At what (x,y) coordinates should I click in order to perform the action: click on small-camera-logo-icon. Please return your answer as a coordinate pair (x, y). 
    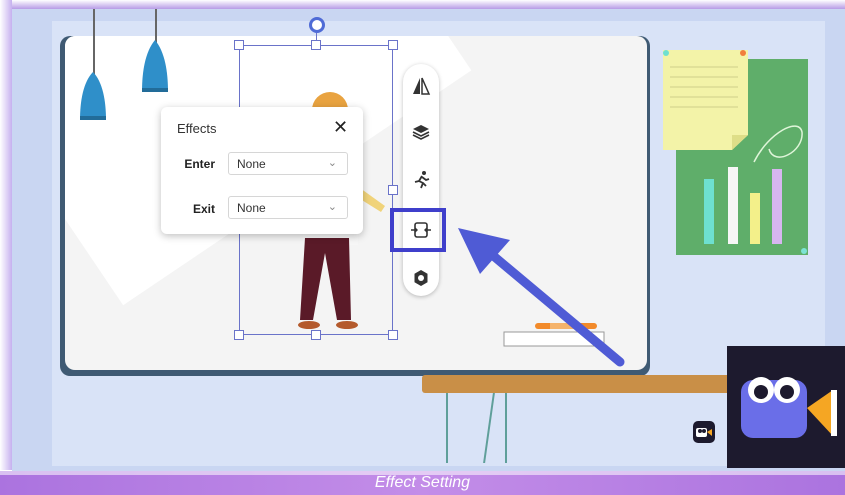
    Looking at the image, I should click on (704, 432).